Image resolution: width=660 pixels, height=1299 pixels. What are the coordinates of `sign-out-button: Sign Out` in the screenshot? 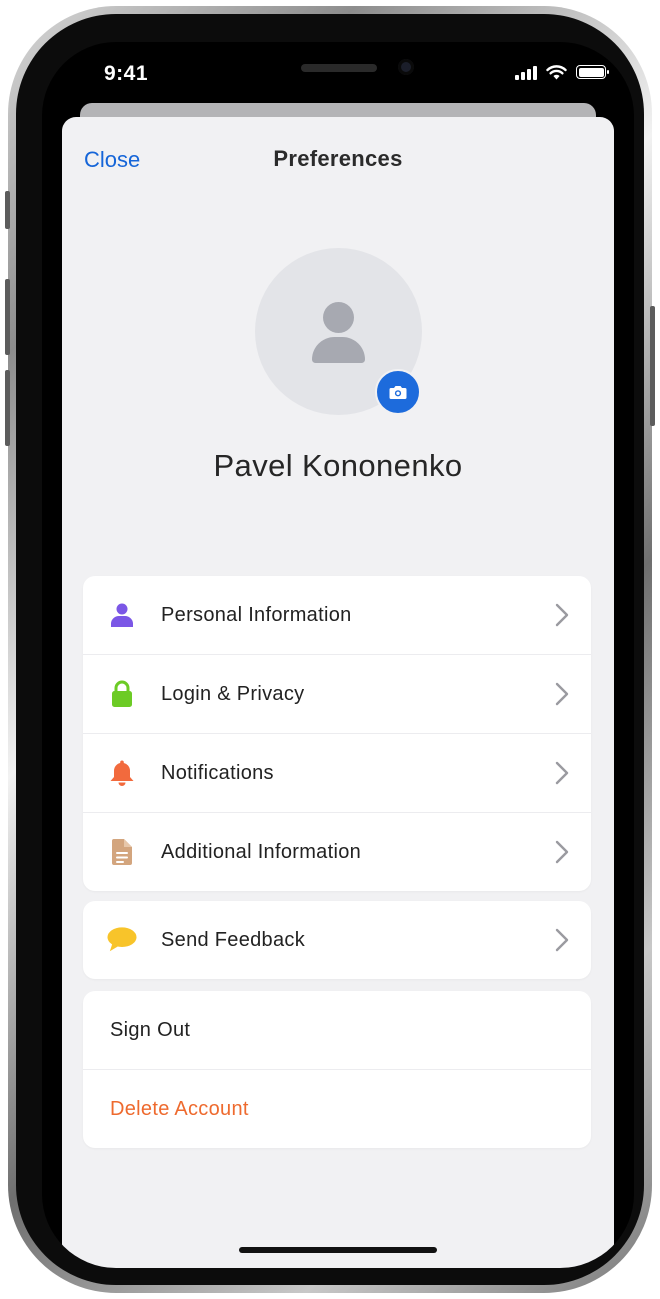 It's located at (337, 1030).